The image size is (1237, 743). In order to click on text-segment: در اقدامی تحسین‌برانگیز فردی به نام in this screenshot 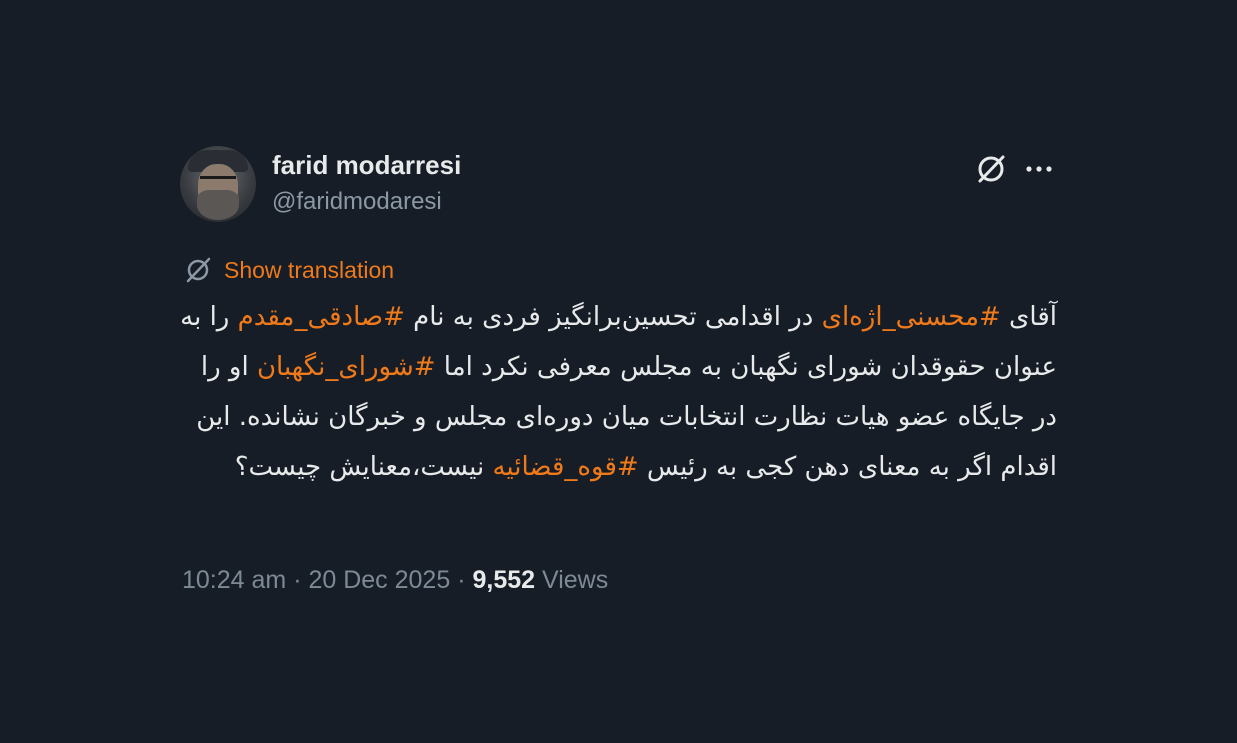, I will do `click(613, 317)`.